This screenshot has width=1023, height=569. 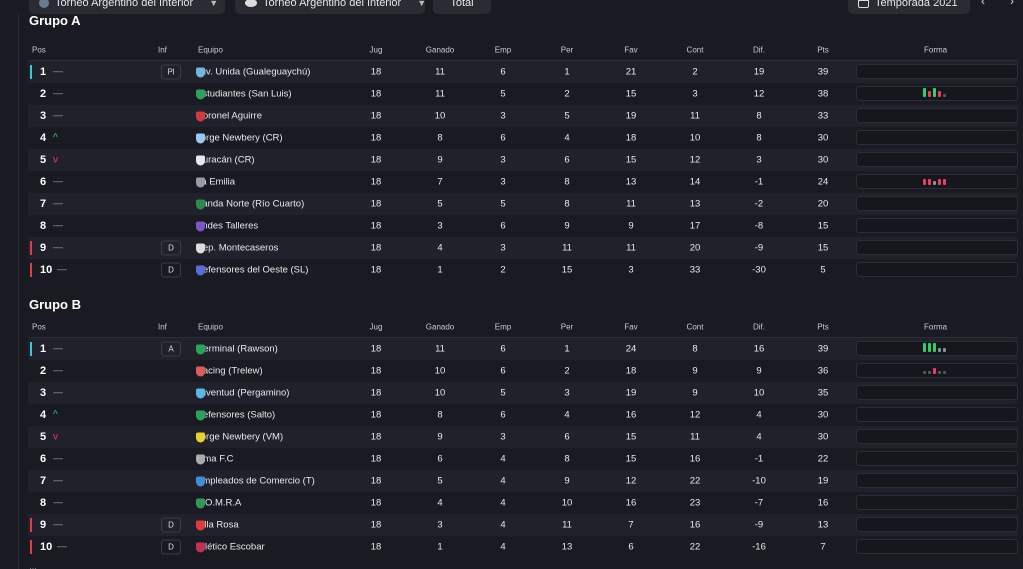 I want to click on season-select: Temporada 2021, so click(x=909, y=7).